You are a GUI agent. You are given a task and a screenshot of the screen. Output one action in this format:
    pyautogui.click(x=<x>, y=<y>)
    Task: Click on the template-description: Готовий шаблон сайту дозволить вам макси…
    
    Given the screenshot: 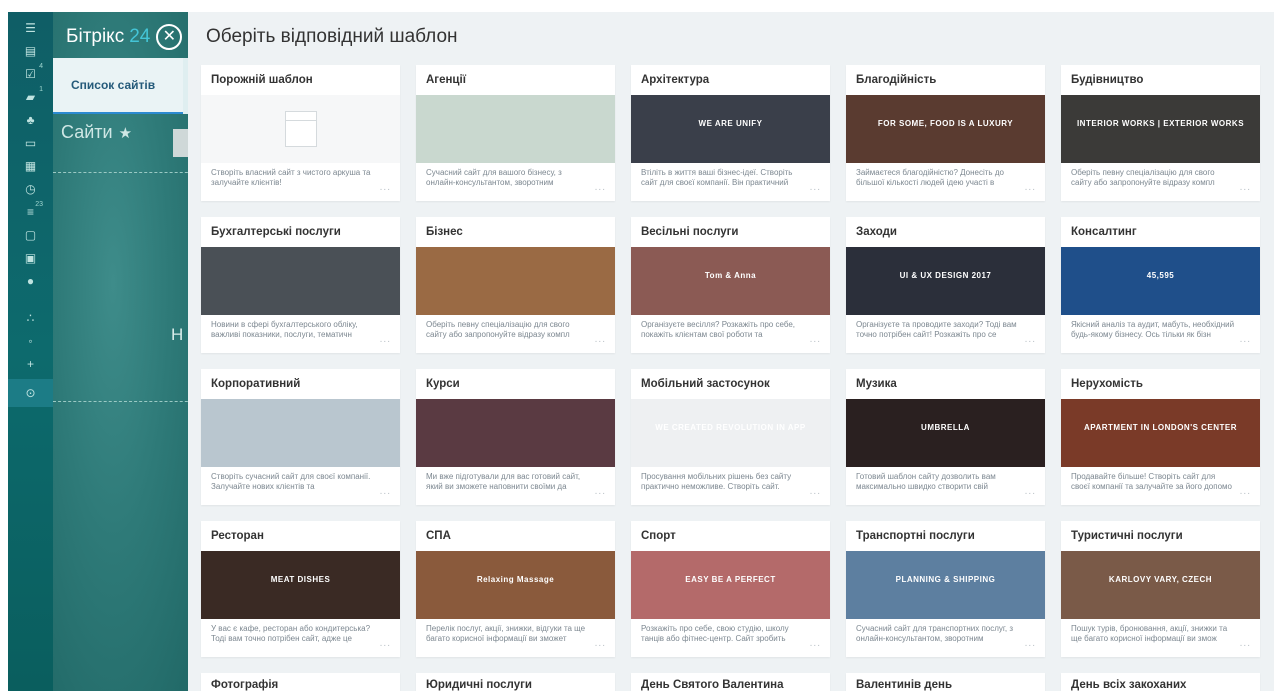 What is the action you would take?
    pyautogui.click(x=926, y=481)
    